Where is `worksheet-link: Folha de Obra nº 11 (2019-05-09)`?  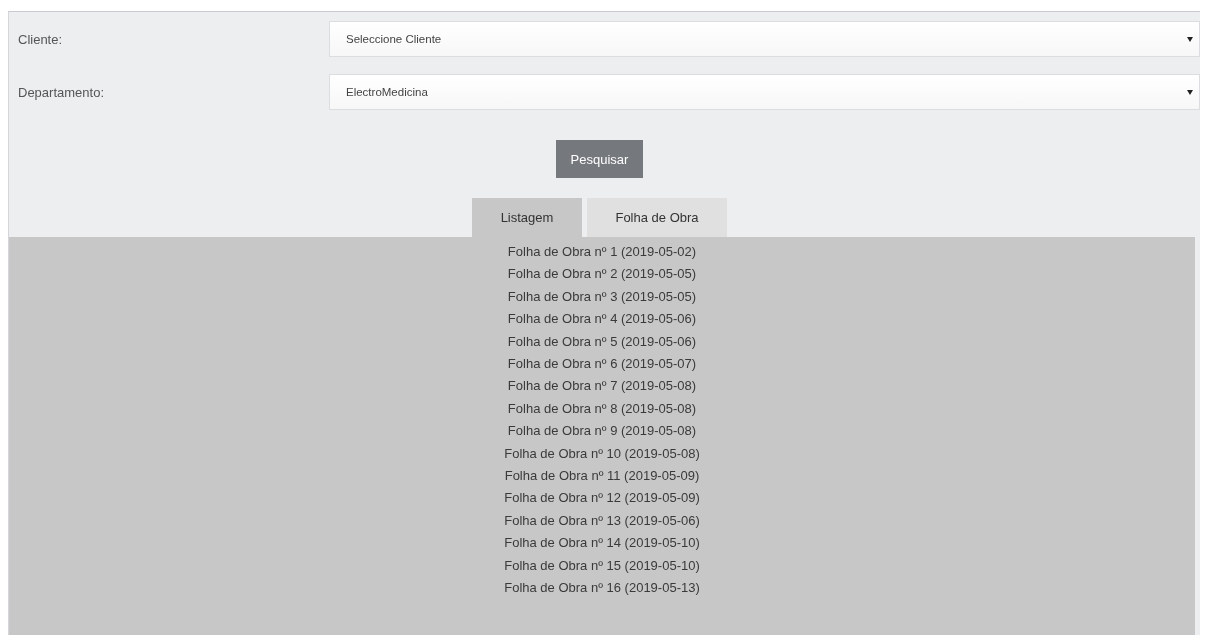 worksheet-link: Folha de Obra nº 11 (2019-05-09) is located at coordinates (602, 476).